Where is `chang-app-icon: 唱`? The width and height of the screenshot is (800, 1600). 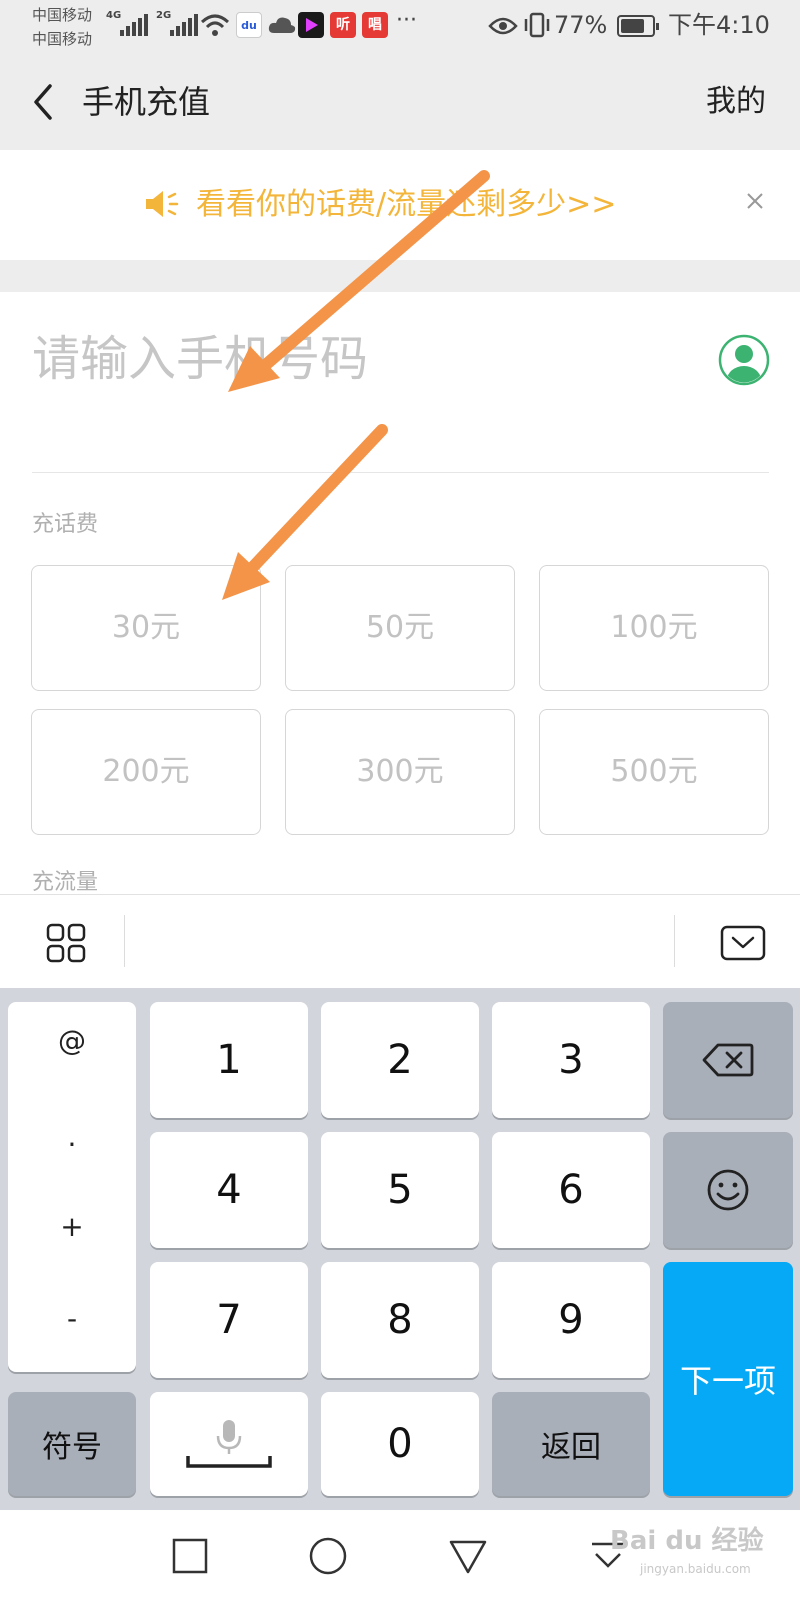 chang-app-icon: 唱 is located at coordinates (375, 25).